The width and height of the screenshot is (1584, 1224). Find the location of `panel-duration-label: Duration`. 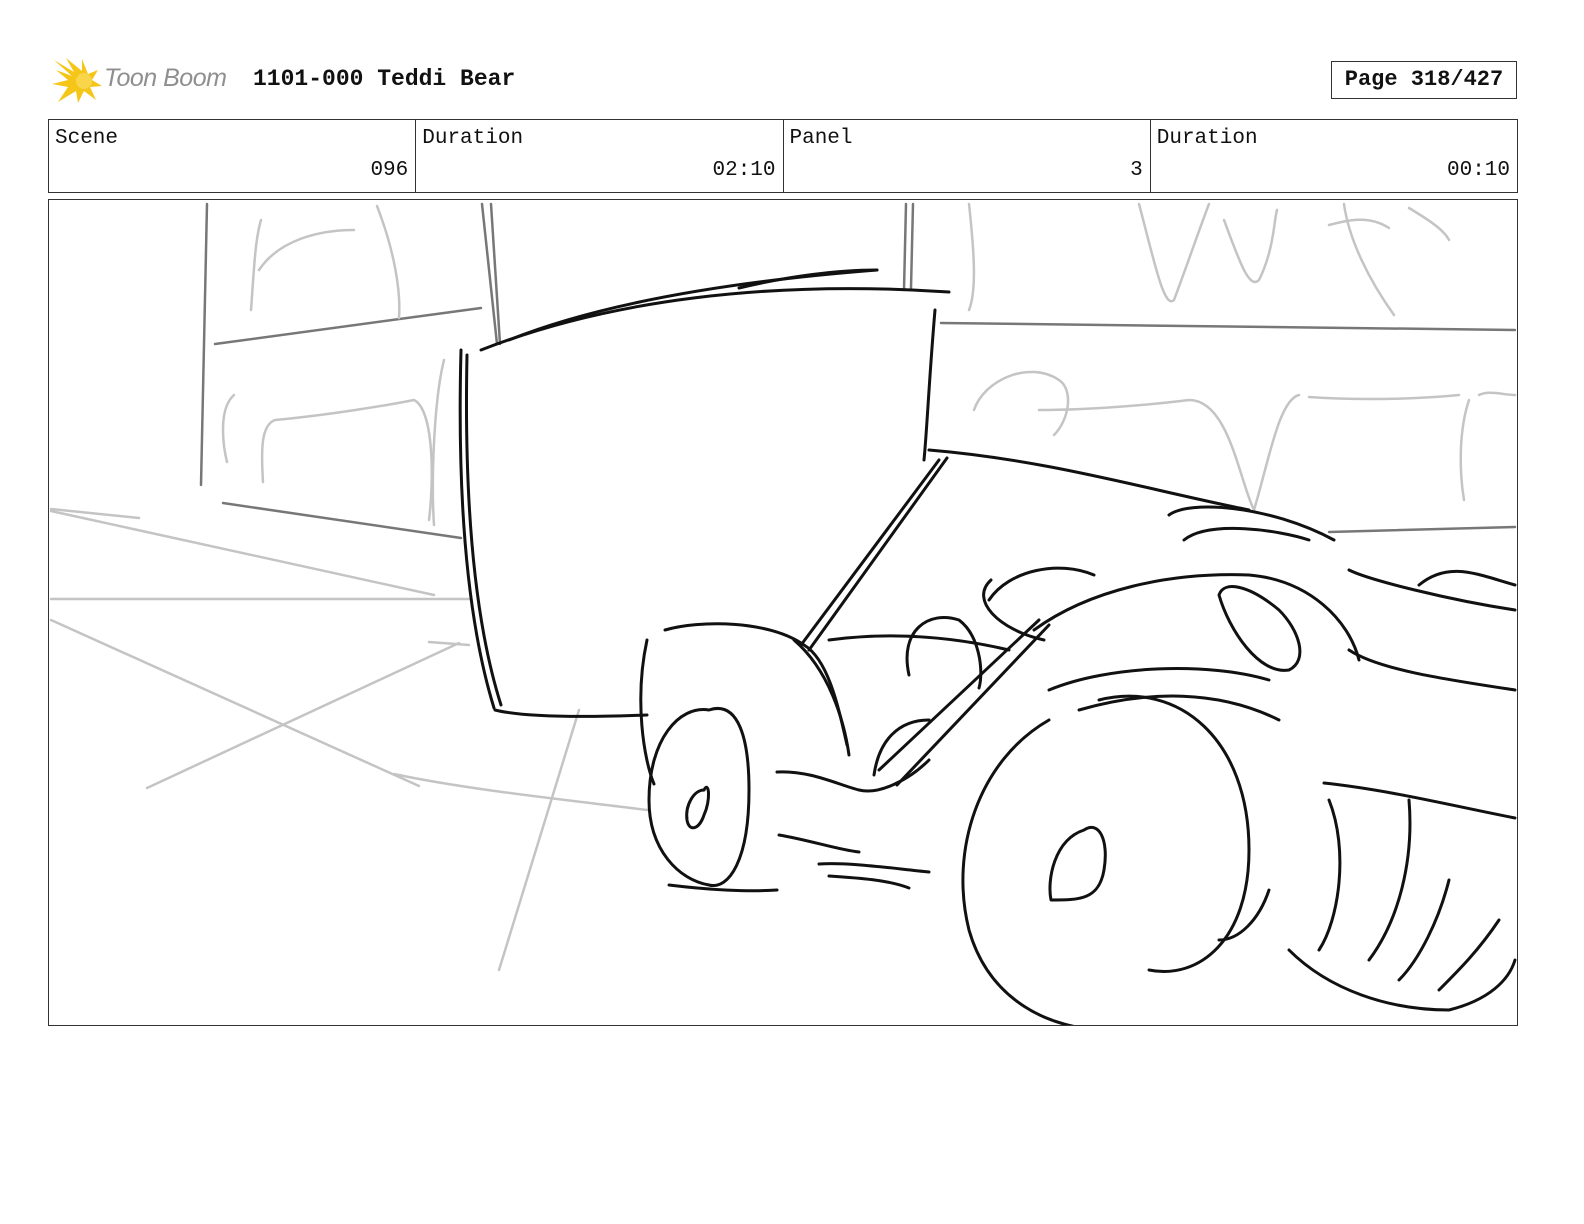

panel-duration-label: Duration is located at coordinates (1207, 138).